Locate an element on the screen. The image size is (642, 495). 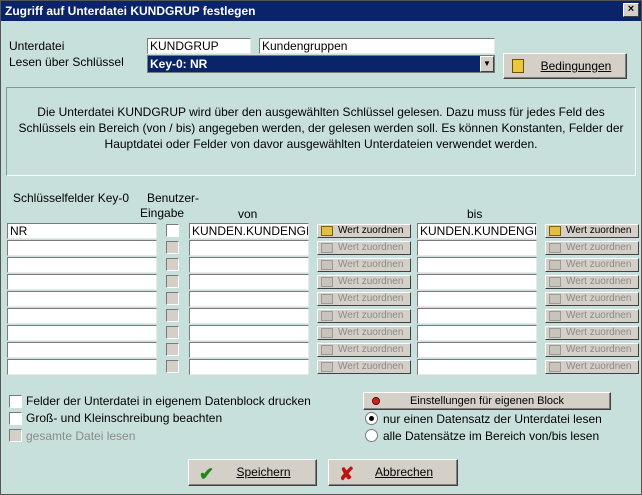
von-field: KUNDEN.KUNDENGI is located at coordinates (249, 231).